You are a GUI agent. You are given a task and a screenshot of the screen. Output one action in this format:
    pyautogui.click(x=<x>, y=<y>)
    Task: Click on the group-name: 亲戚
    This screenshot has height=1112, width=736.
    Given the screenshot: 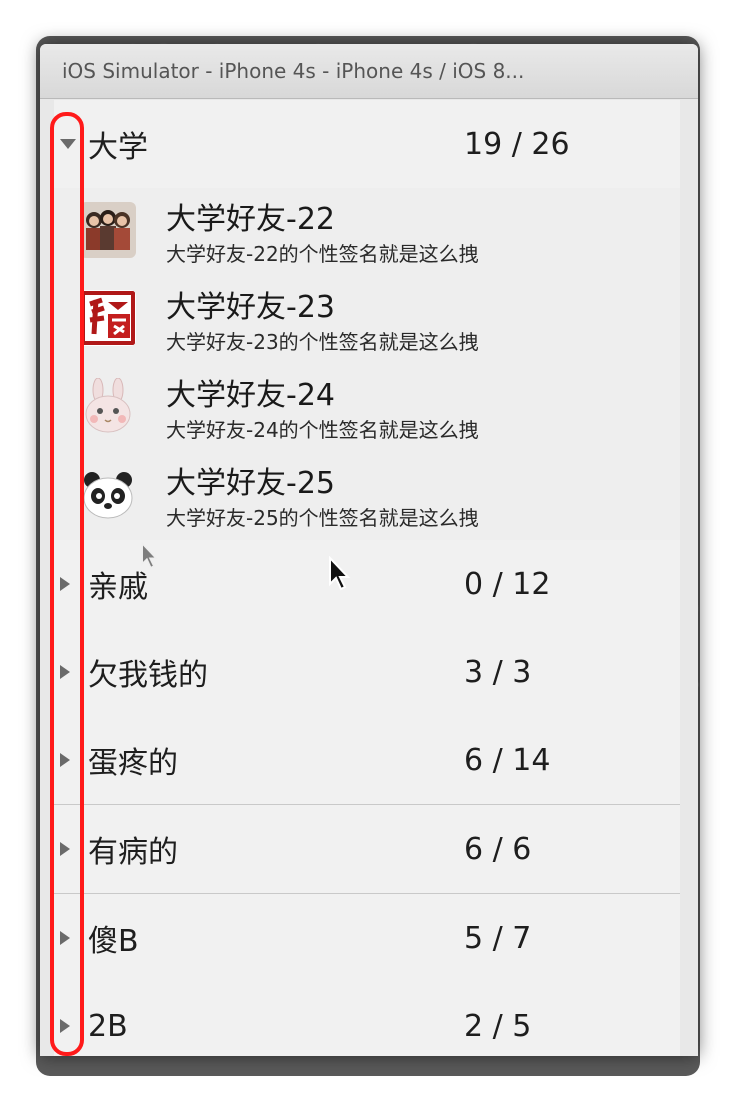 What is the action you would take?
    pyautogui.click(x=118, y=587)
    